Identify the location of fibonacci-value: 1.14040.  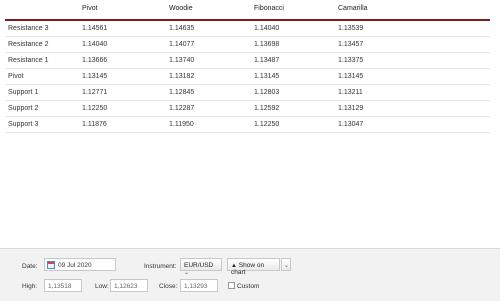
(267, 28).